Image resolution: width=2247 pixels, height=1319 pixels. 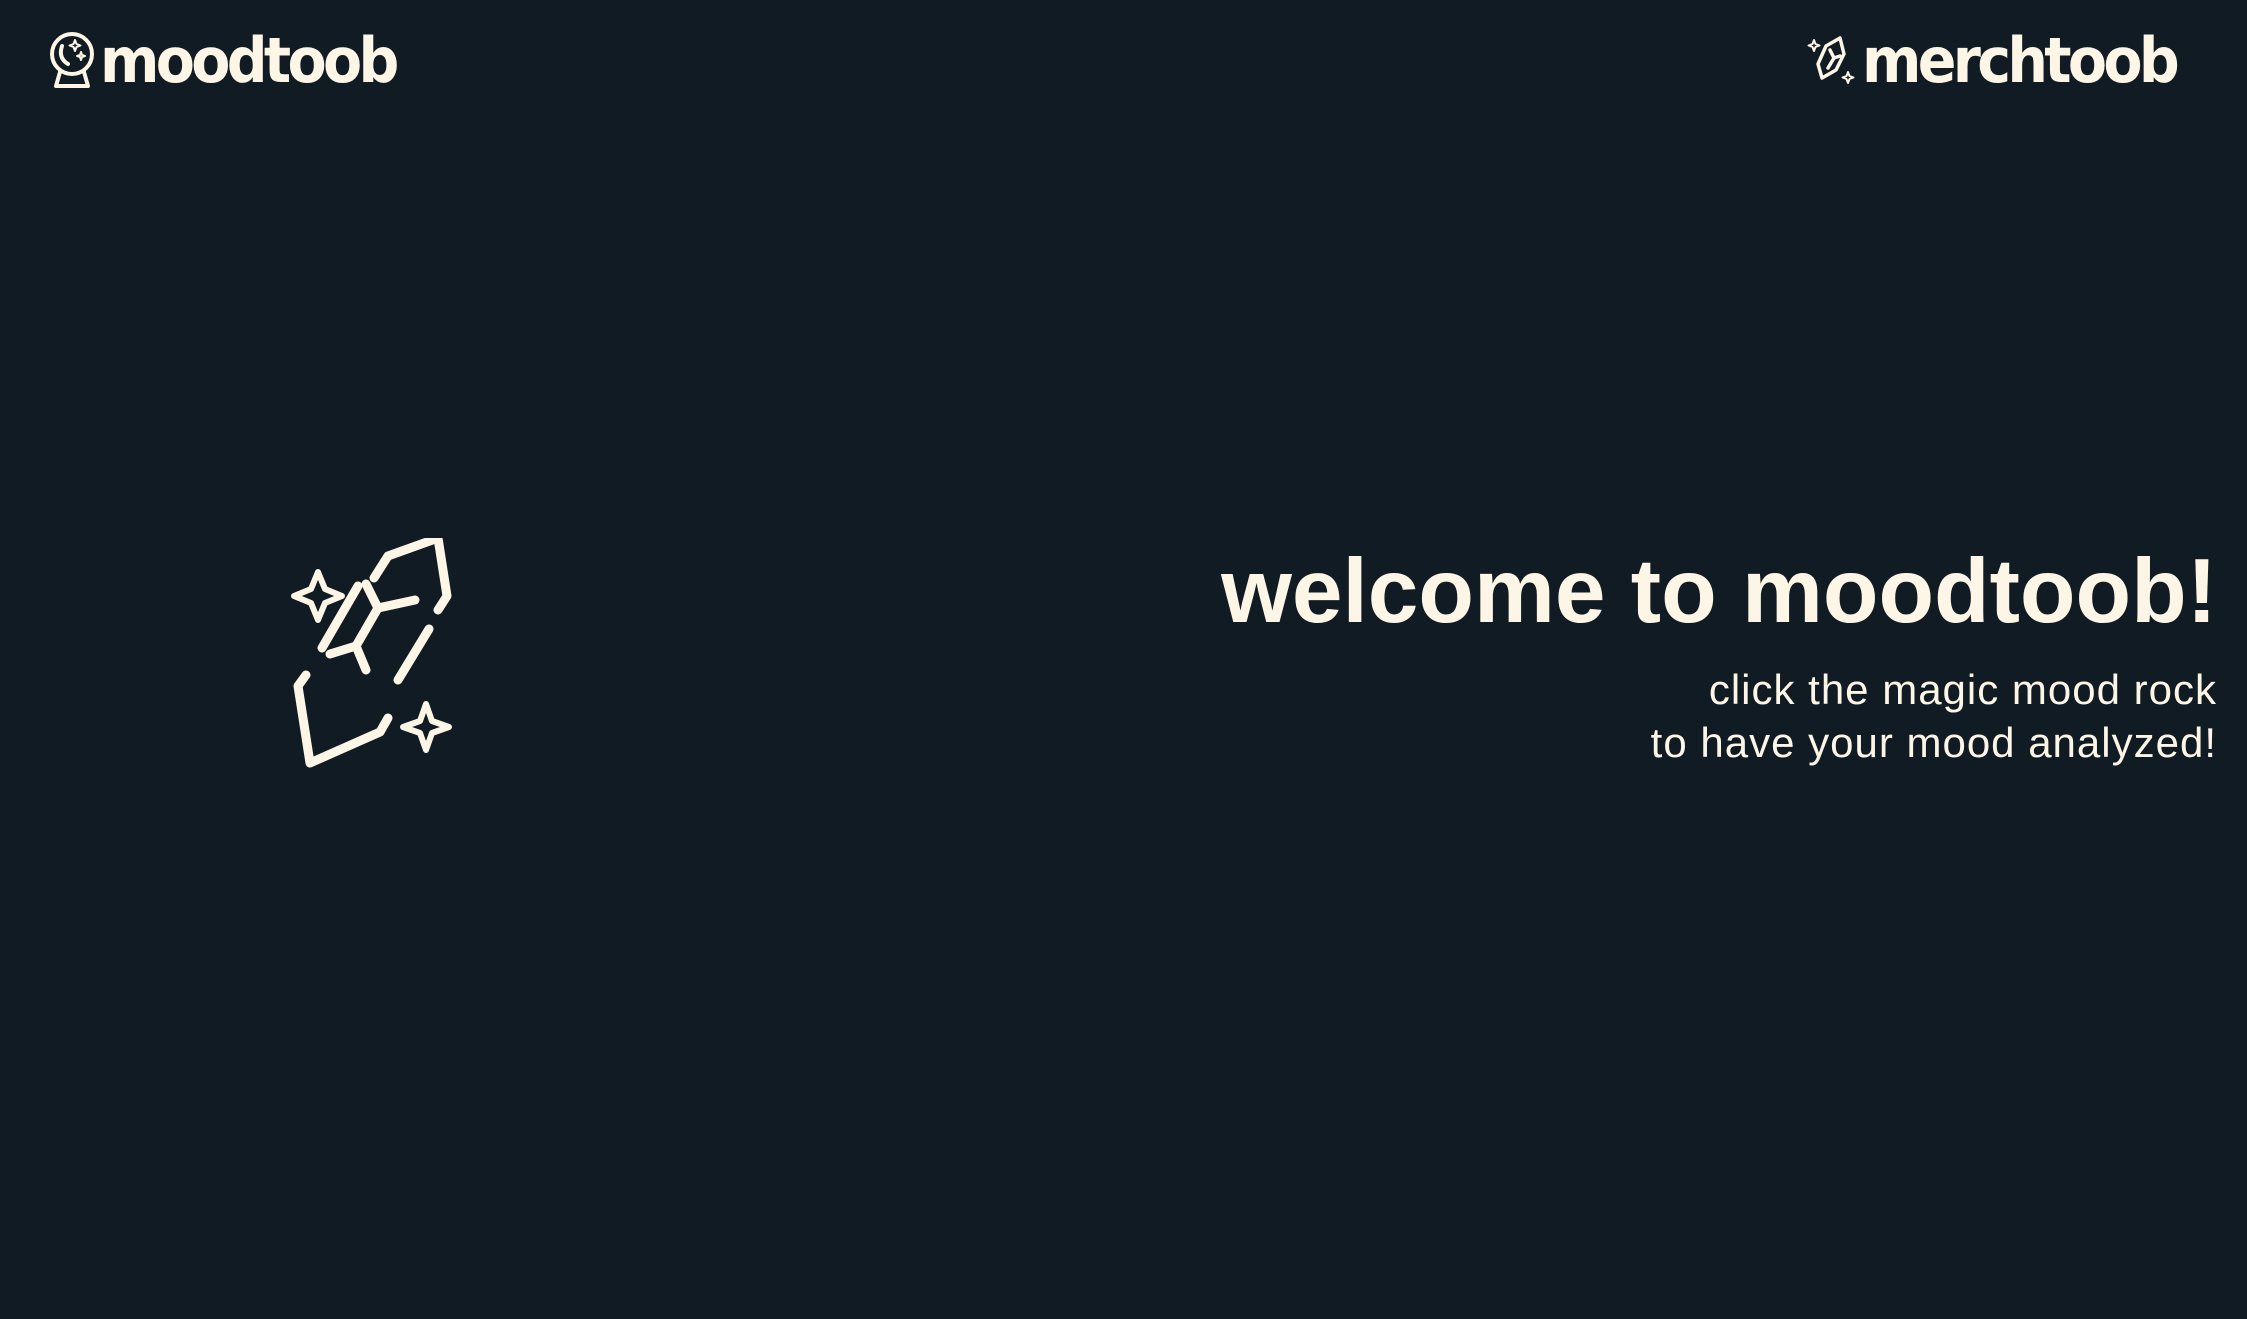 I want to click on welcome-title: welcome to moodtoob!, so click(x=1719, y=591).